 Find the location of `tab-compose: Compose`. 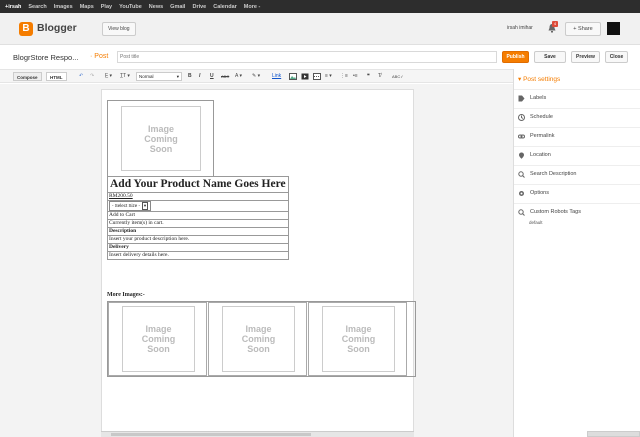

tab-compose: Compose is located at coordinates (27, 76).